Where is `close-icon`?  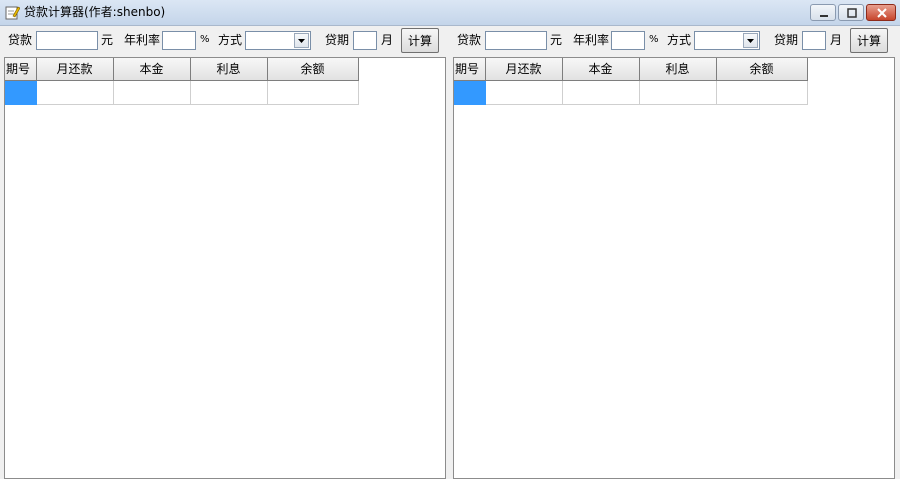
close-icon is located at coordinates (882, 13).